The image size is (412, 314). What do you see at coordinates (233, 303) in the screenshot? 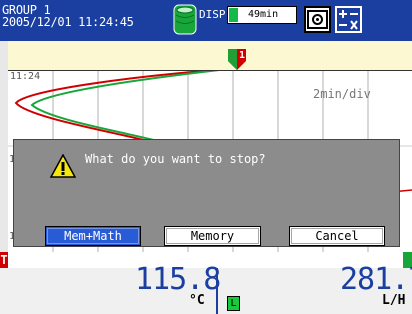
I see `channel-tag: L` at bounding box center [233, 303].